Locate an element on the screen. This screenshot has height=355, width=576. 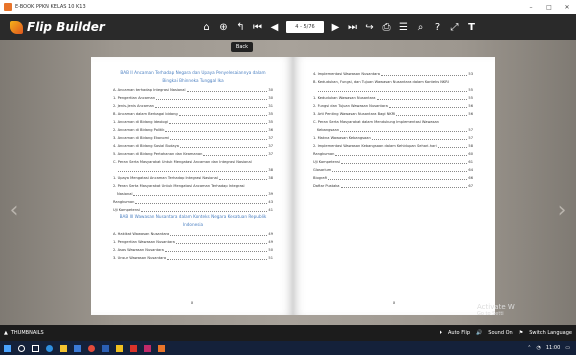
thumbnails-button: ▲ THUMBNAILS is located at coordinates (24, 333).